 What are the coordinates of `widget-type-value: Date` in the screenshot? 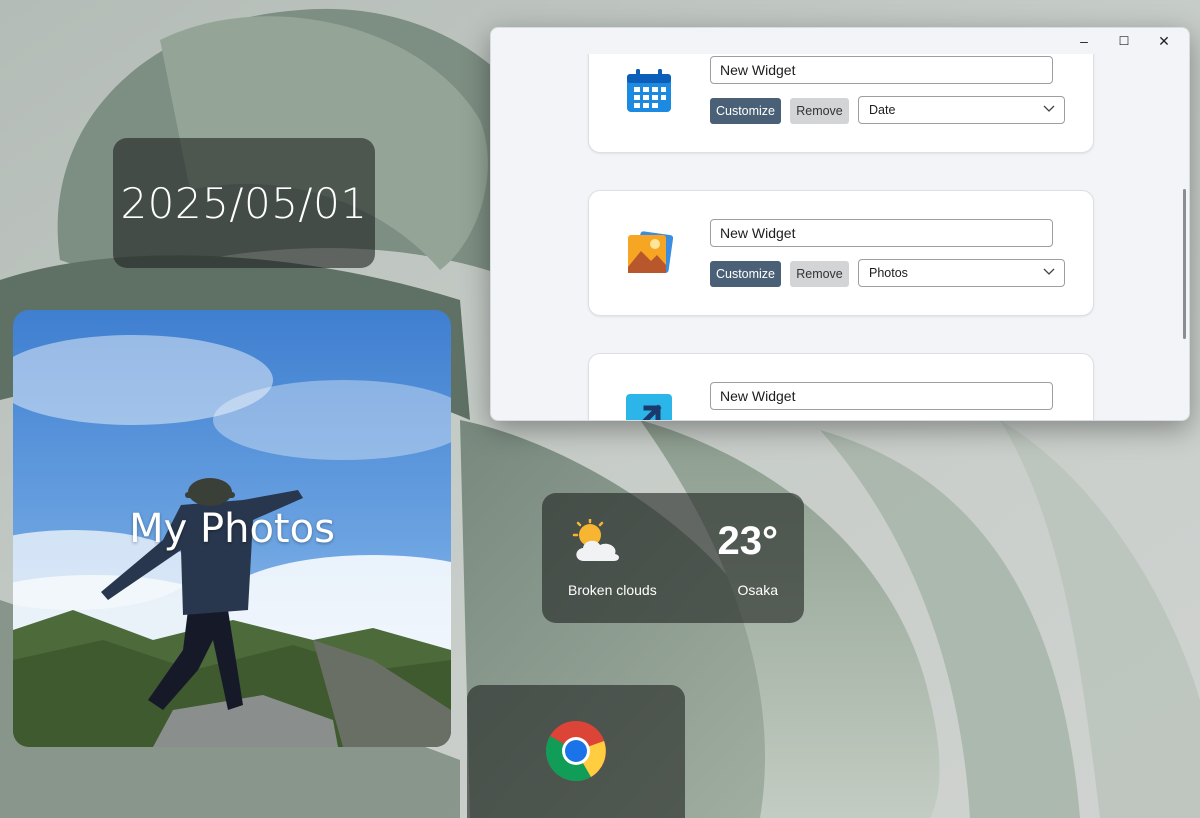 It's located at (882, 110).